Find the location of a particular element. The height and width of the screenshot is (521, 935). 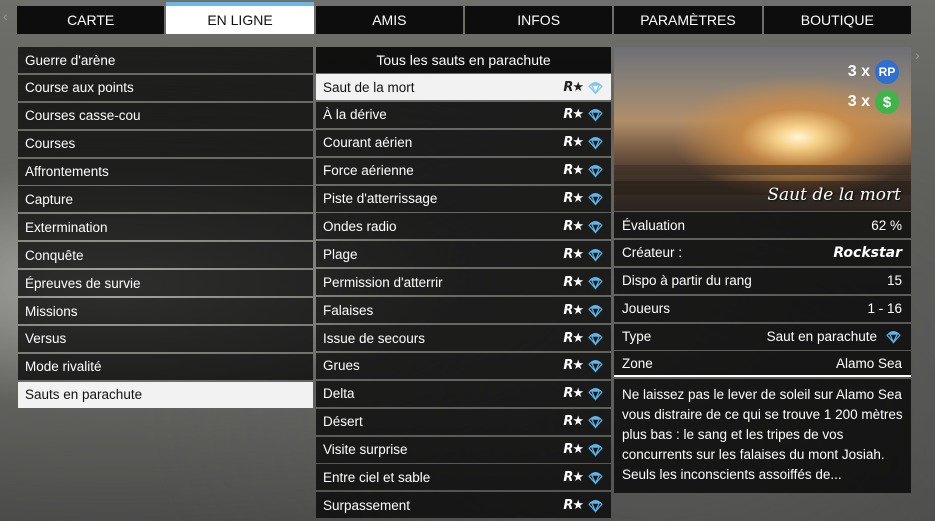

category-item: Courses is located at coordinates (165, 143).